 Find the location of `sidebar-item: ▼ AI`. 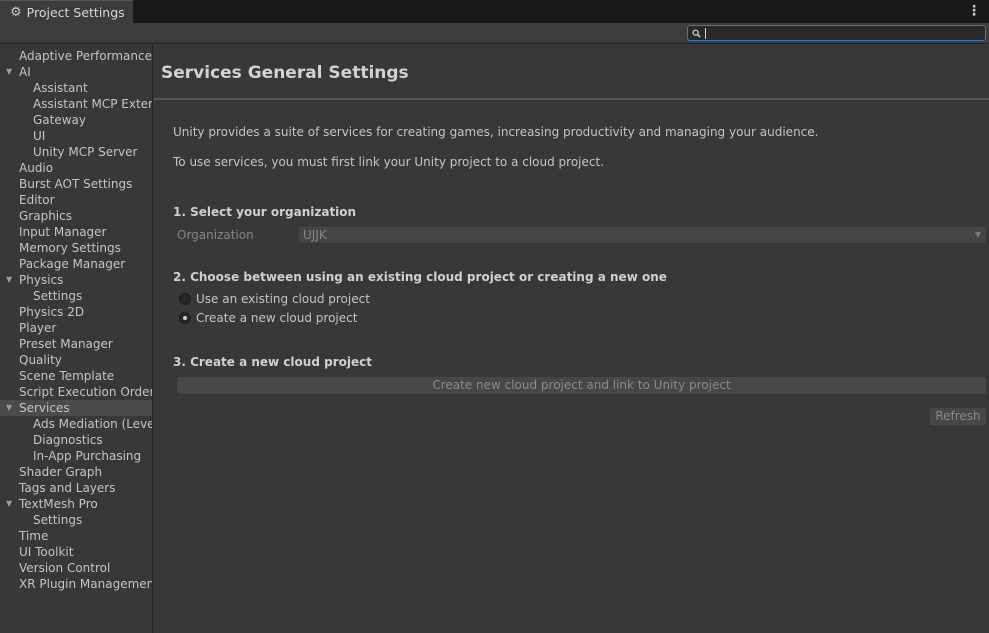

sidebar-item: ▼ AI is located at coordinates (76, 72).